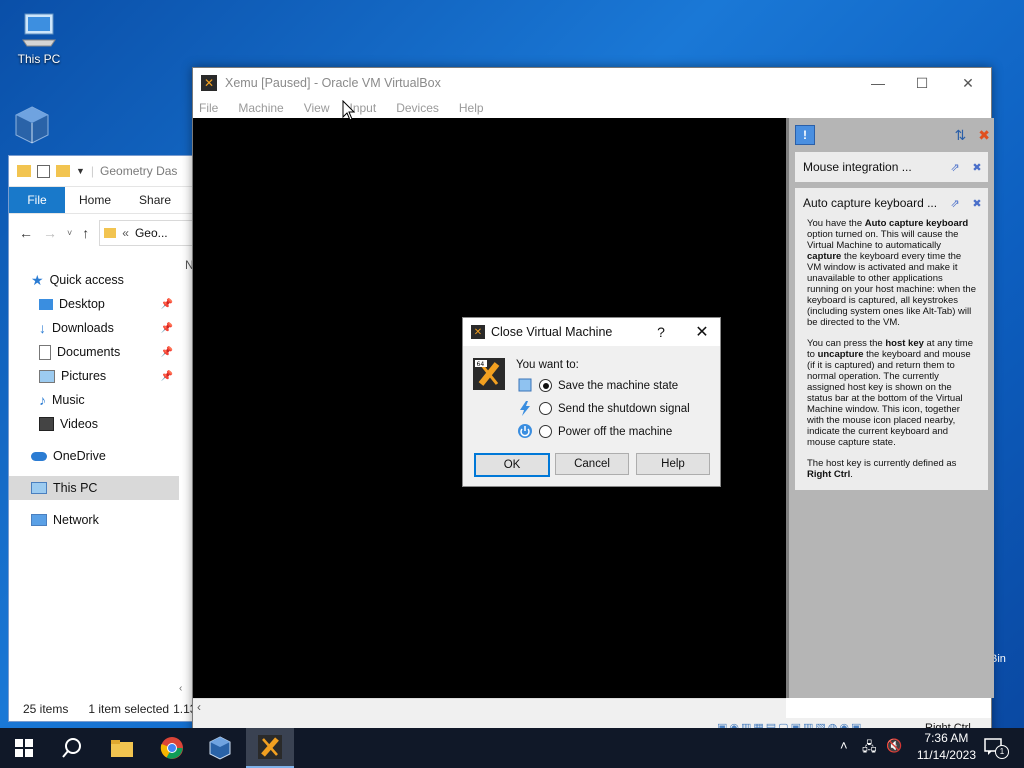 The height and width of the screenshot is (768, 1024). Describe the element at coordinates (94, 376) in the screenshot. I see `nav-item-pictures: Pictures 📌` at that location.